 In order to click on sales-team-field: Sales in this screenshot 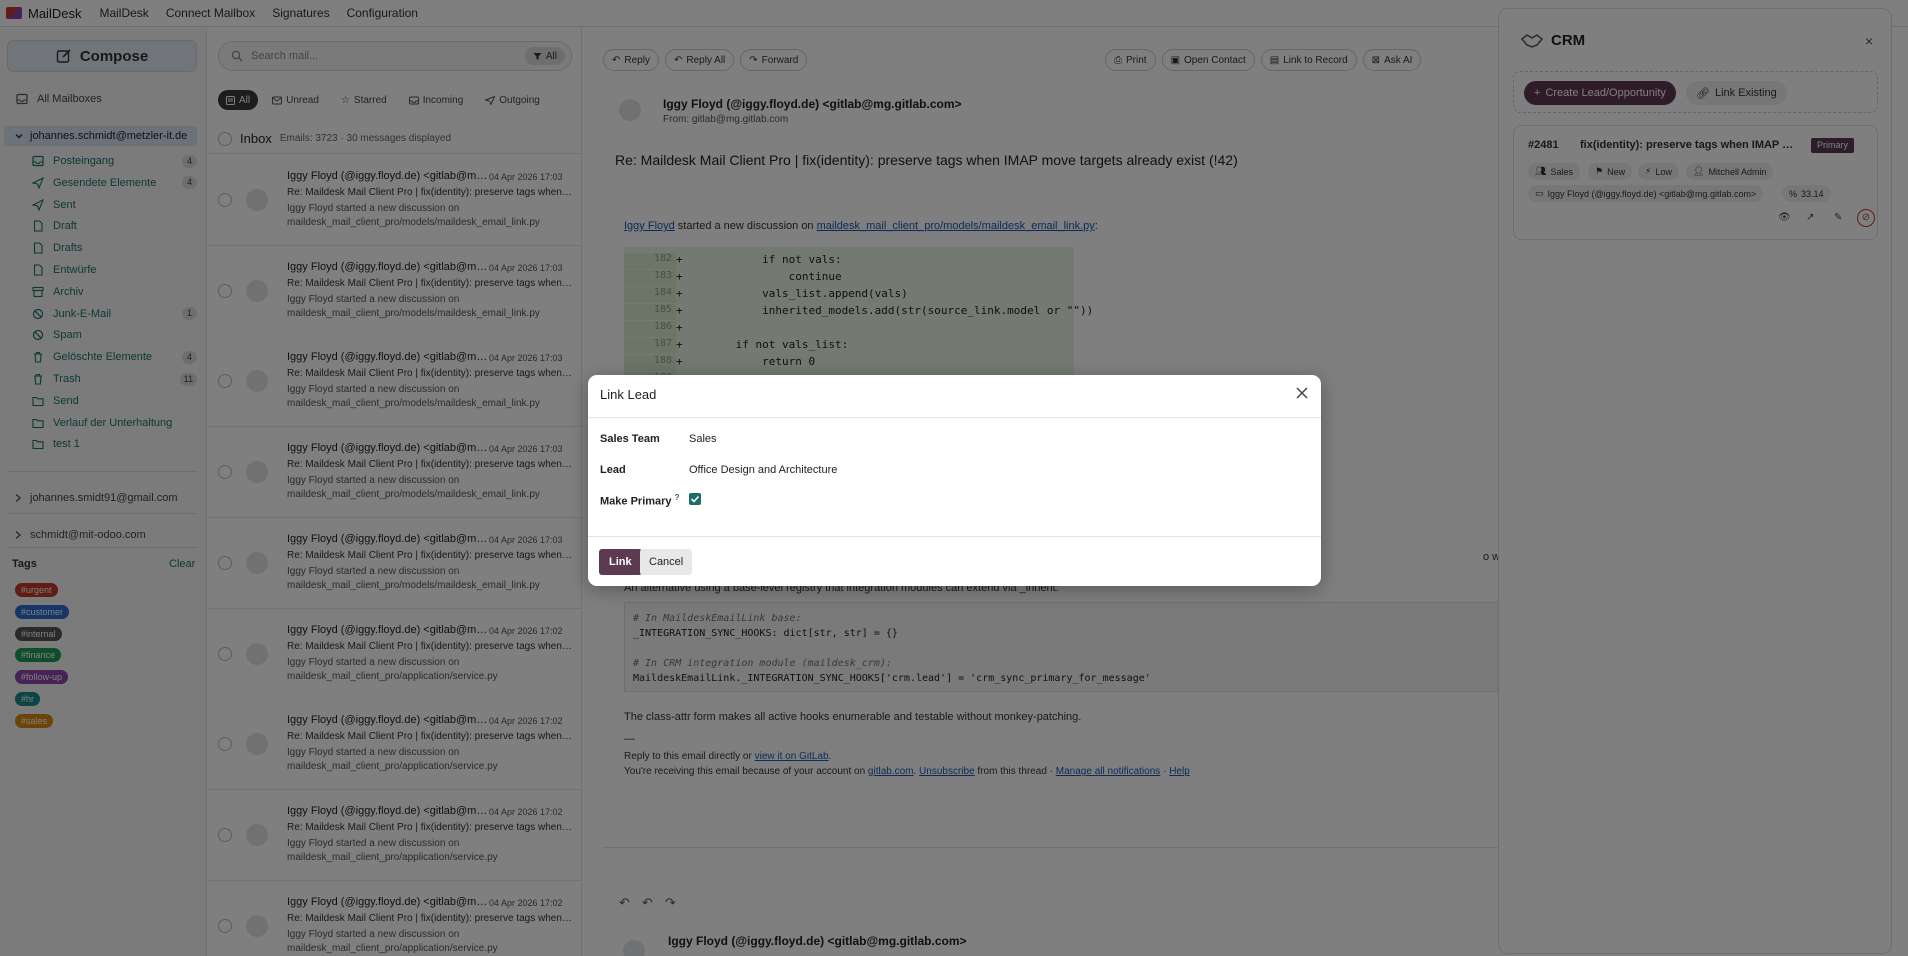, I will do `click(703, 439)`.